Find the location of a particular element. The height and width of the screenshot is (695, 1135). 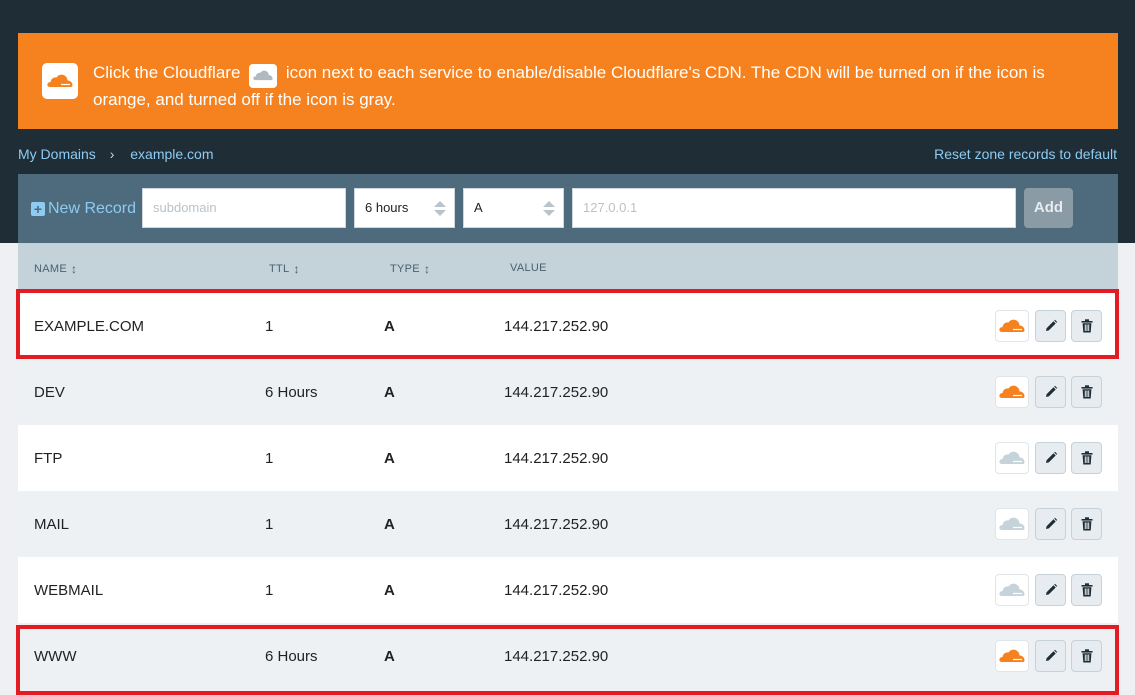

table-row: EXAMPLE.COM 1 A 144.217.252.90 is located at coordinates (568, 326).